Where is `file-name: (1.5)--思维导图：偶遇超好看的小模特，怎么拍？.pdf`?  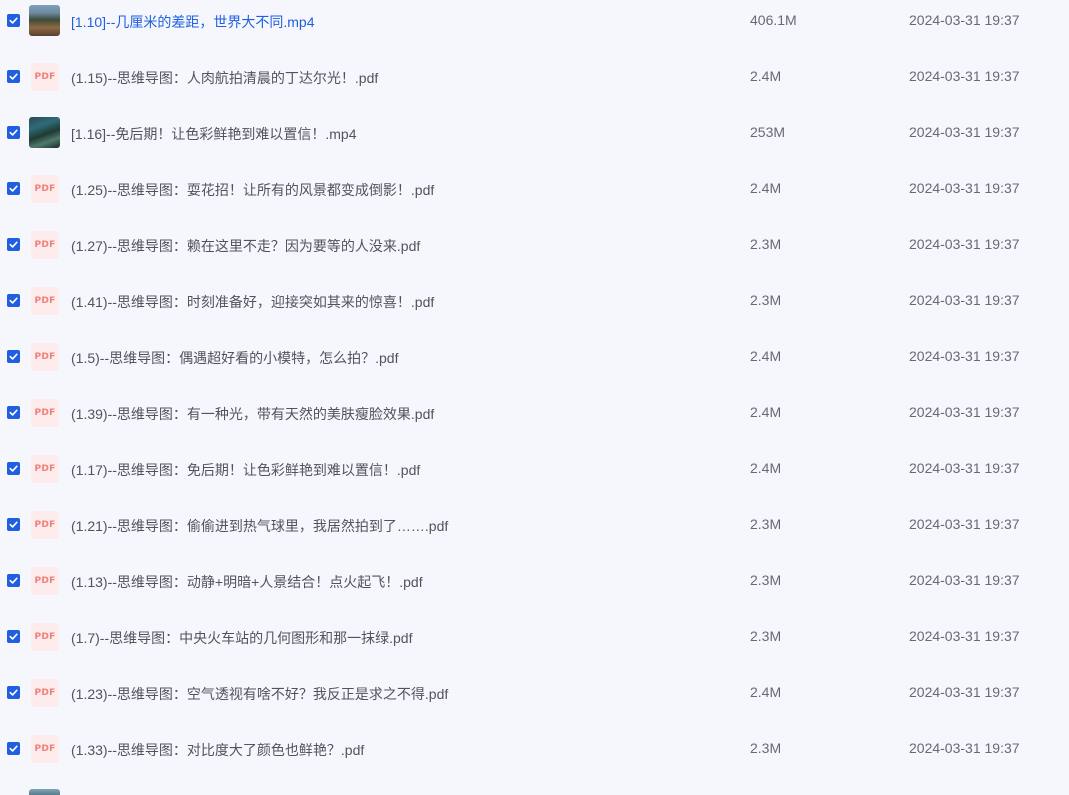 file-name: (1.5)--思维导图：偶遇超好看的小模特，怎么拍？.pdf is located at coordinates (234, 358).